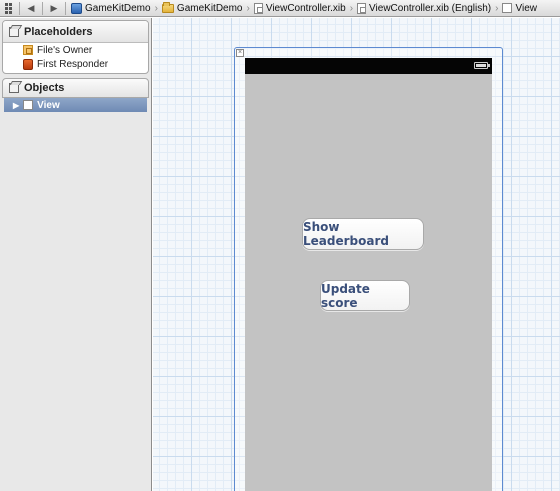  I want to click on forward-button: ▶, so click(54, 8).